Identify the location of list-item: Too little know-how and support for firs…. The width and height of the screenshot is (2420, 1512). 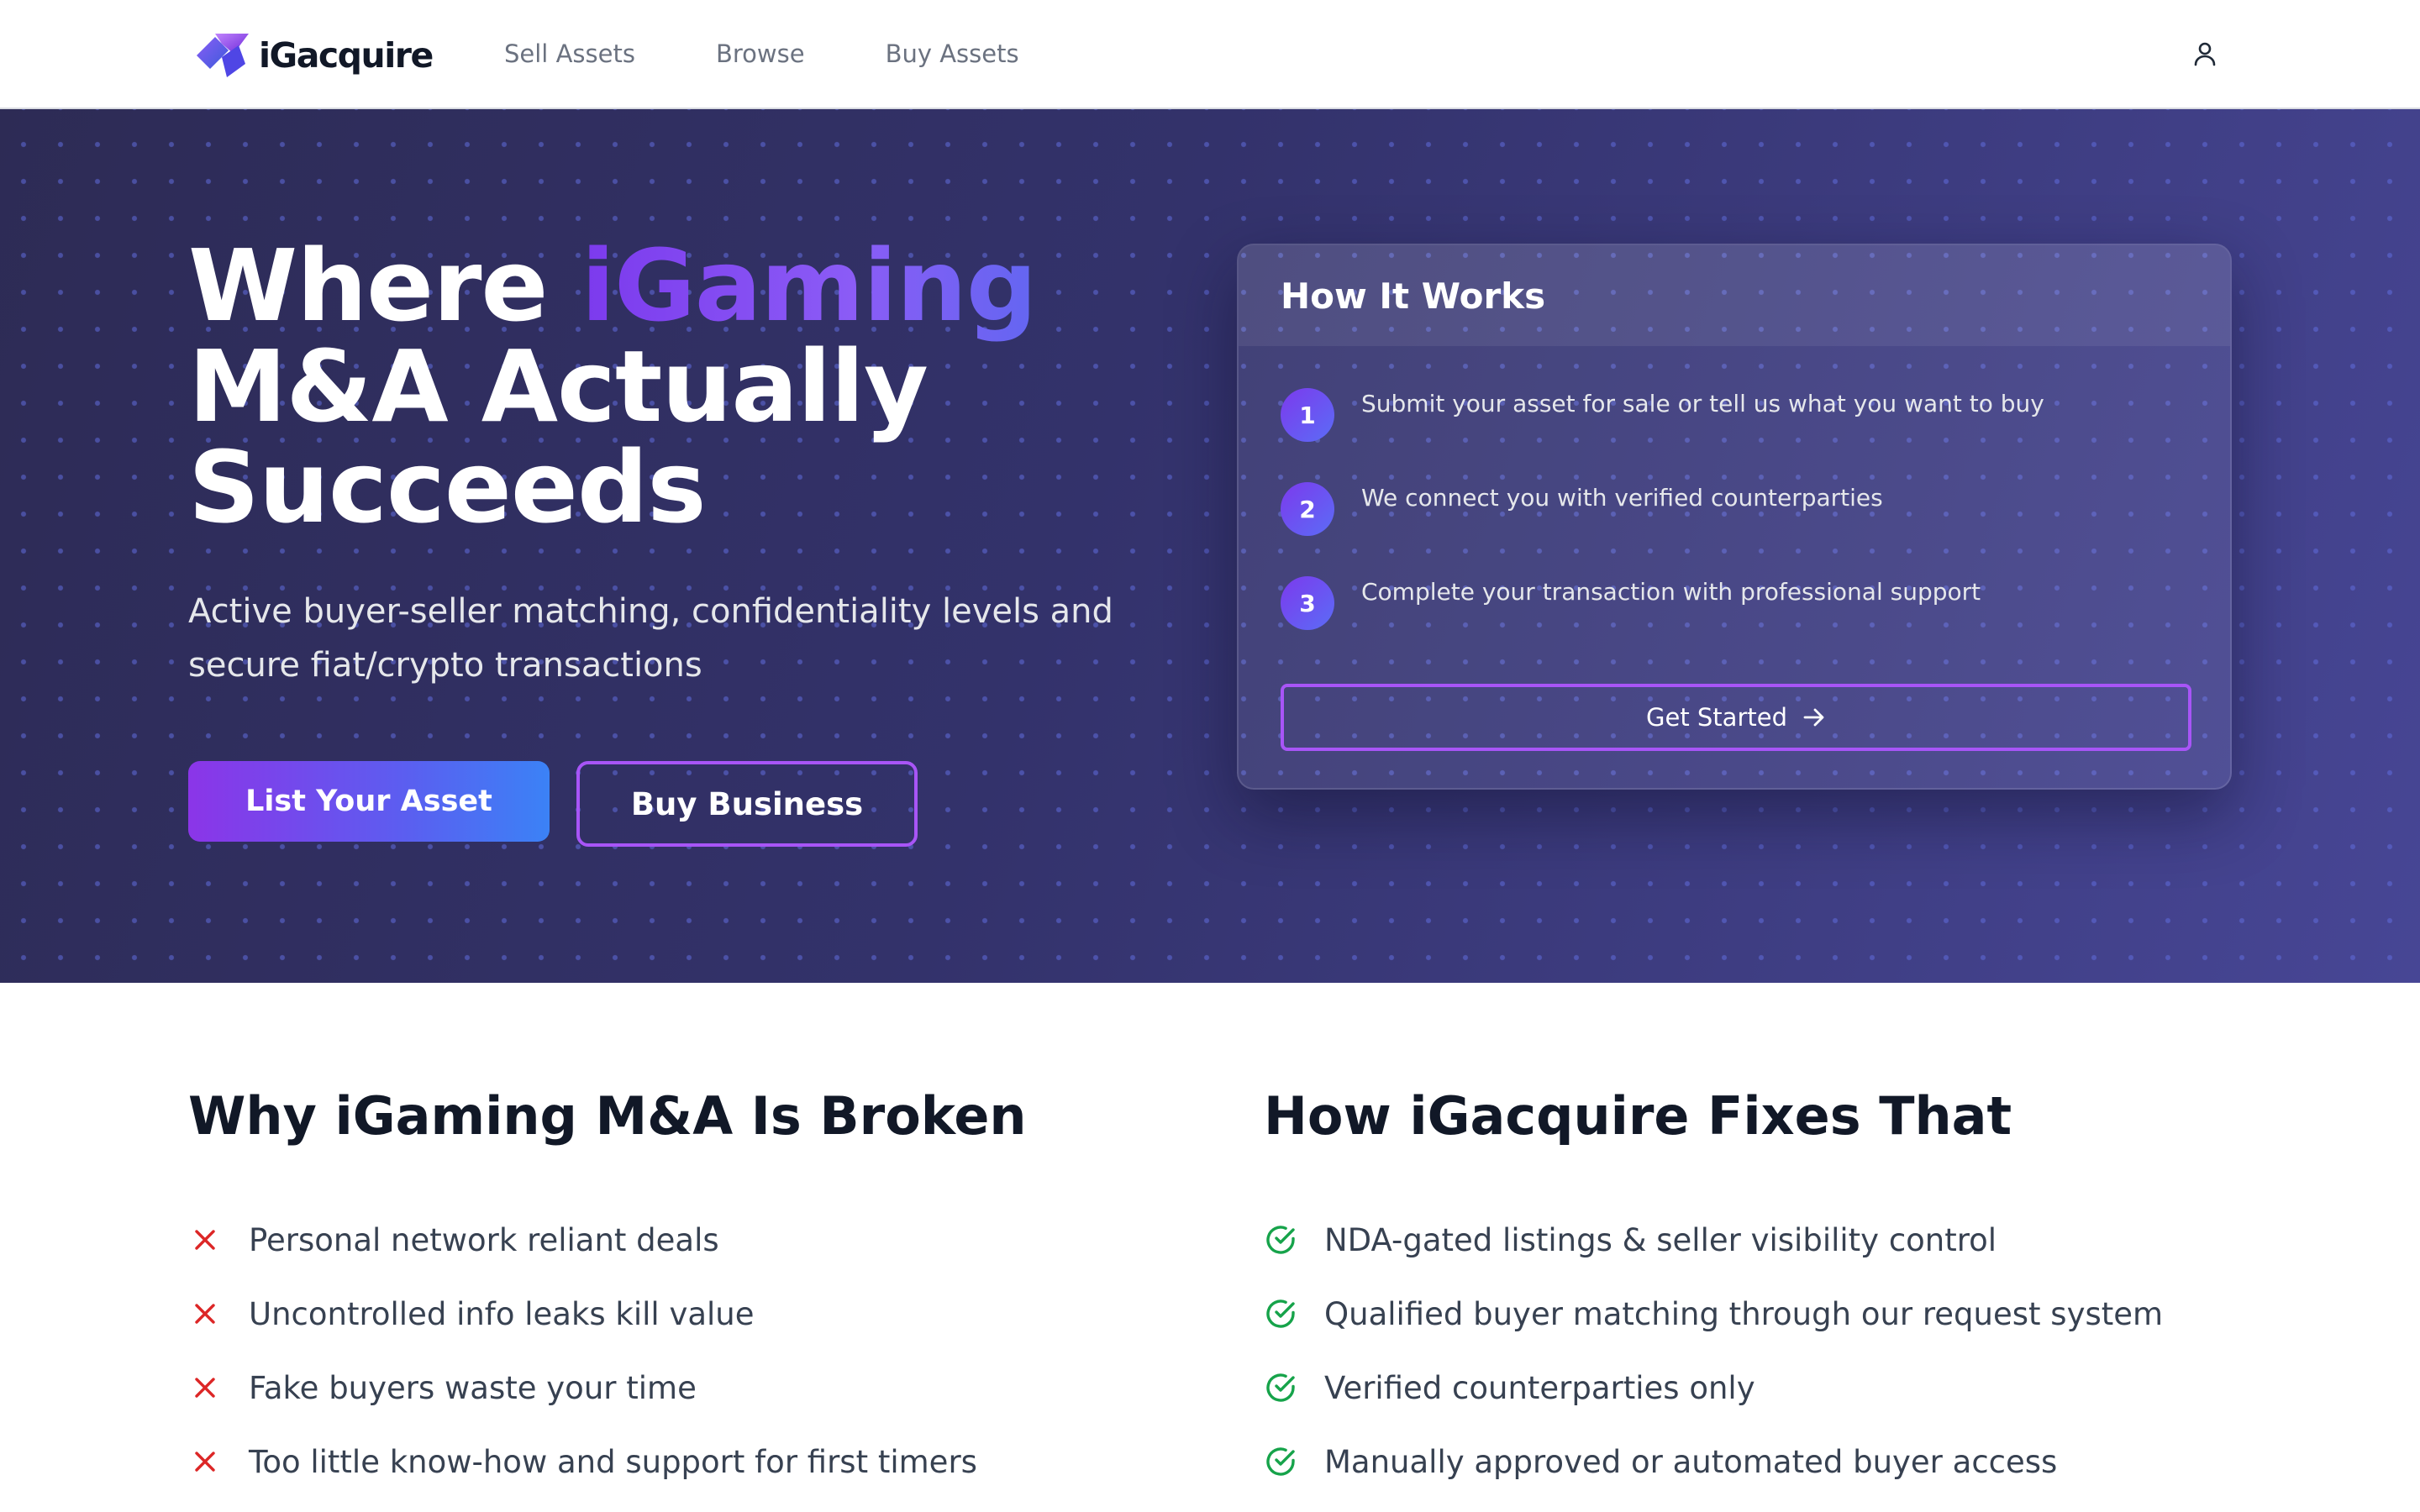
(582, 1462).